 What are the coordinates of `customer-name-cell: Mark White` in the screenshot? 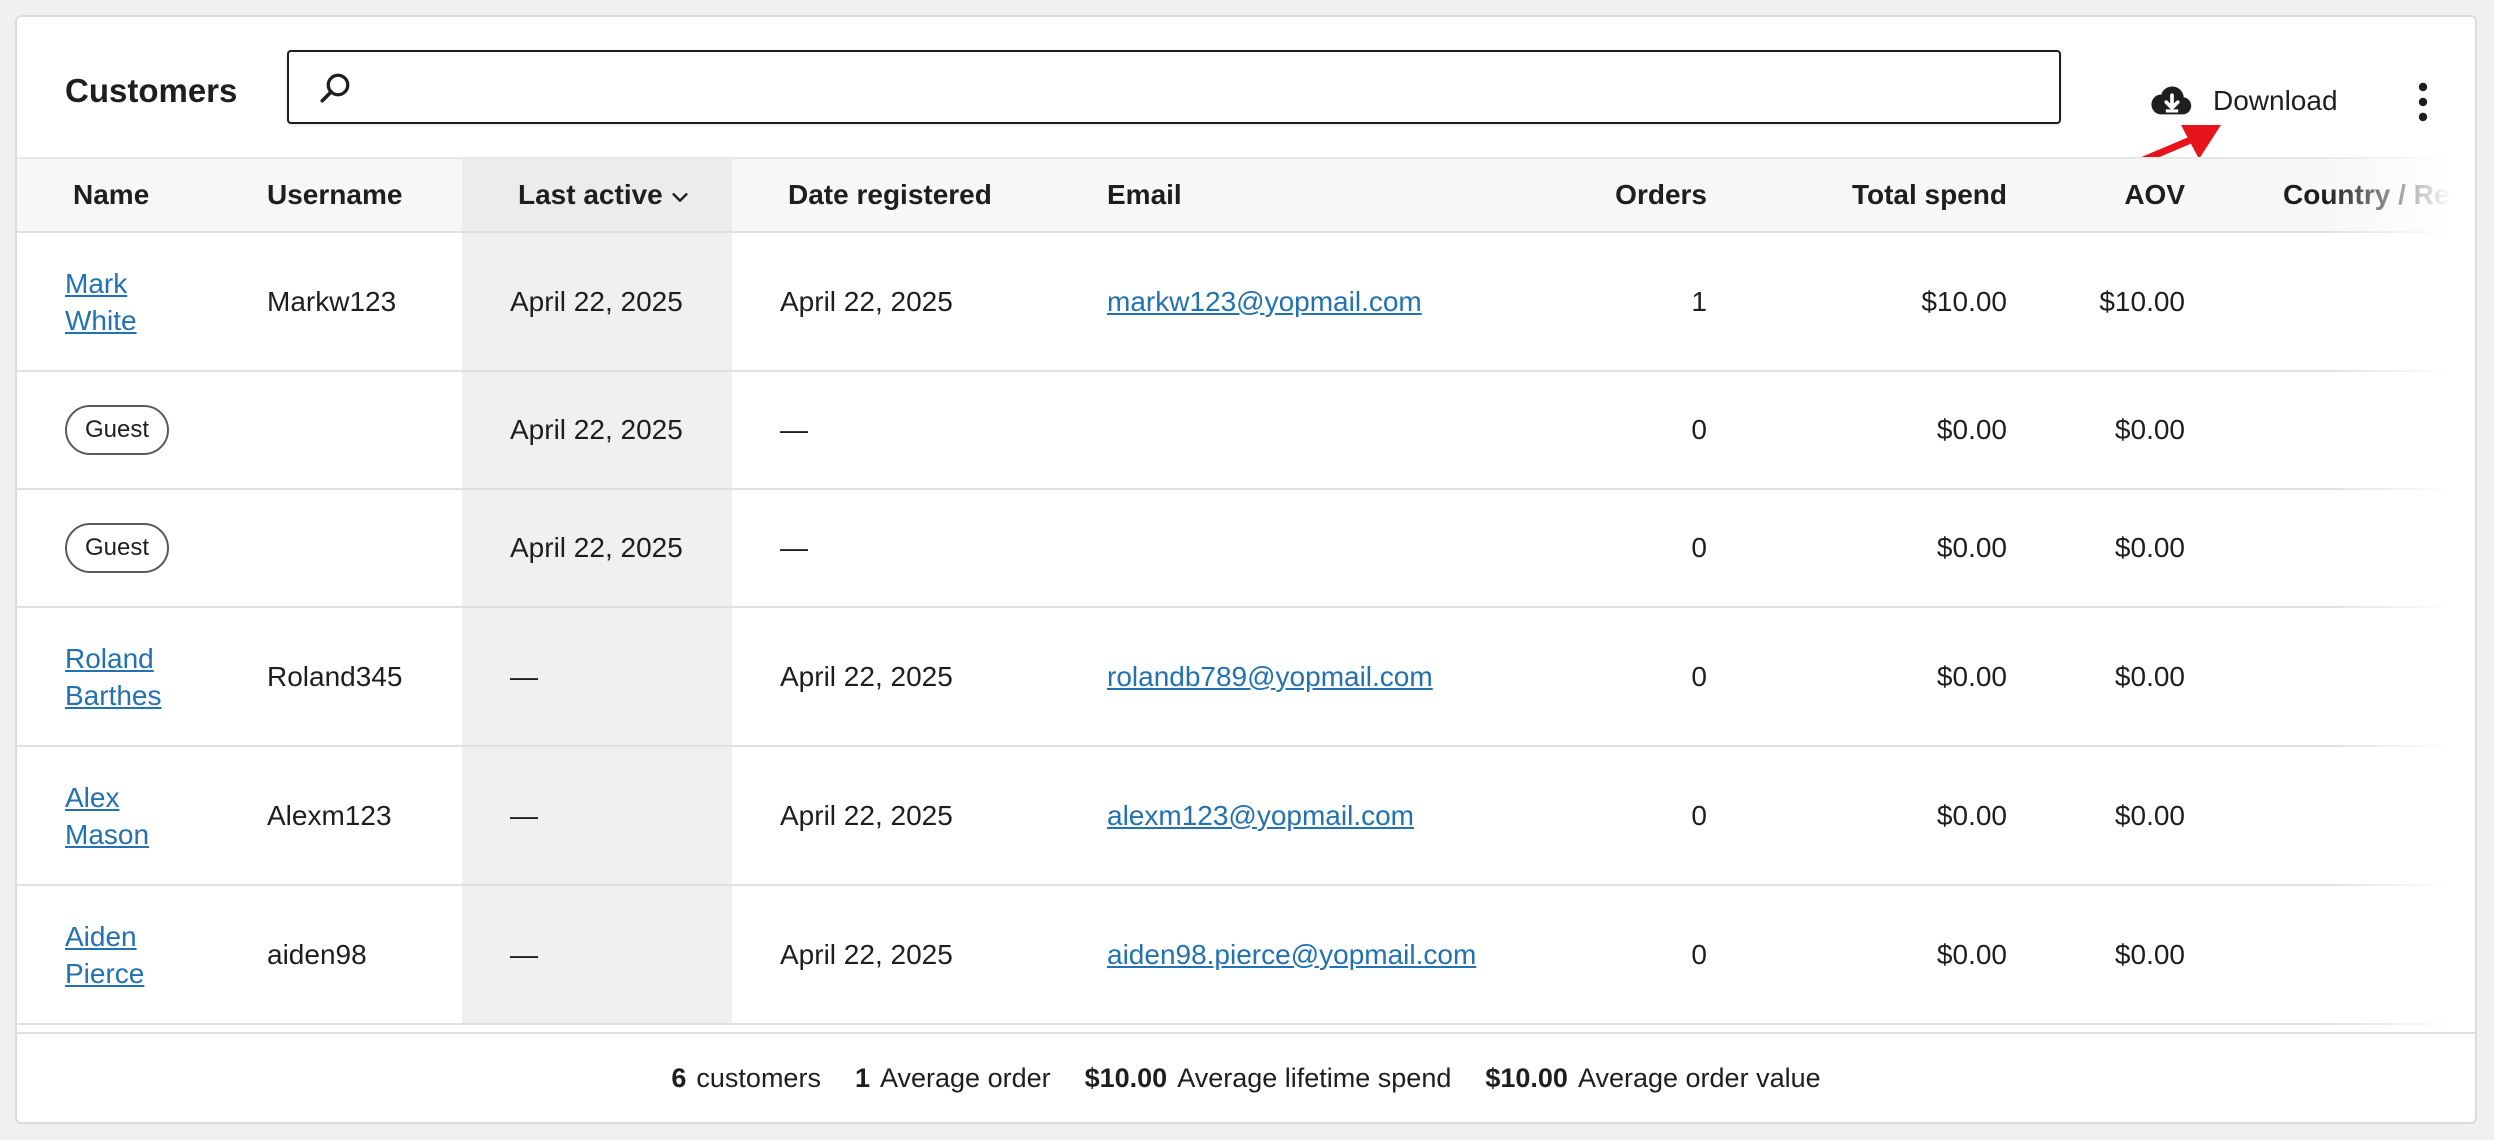 It's located at (142, 301).